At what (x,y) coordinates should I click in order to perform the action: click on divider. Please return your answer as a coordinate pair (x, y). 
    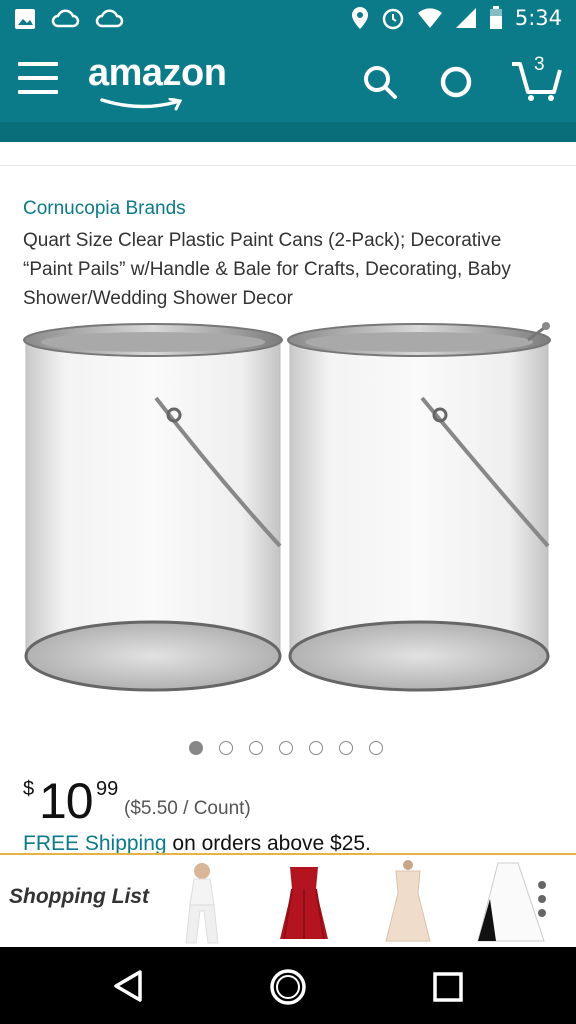
    Looking at the image, I should click on (288, 165).